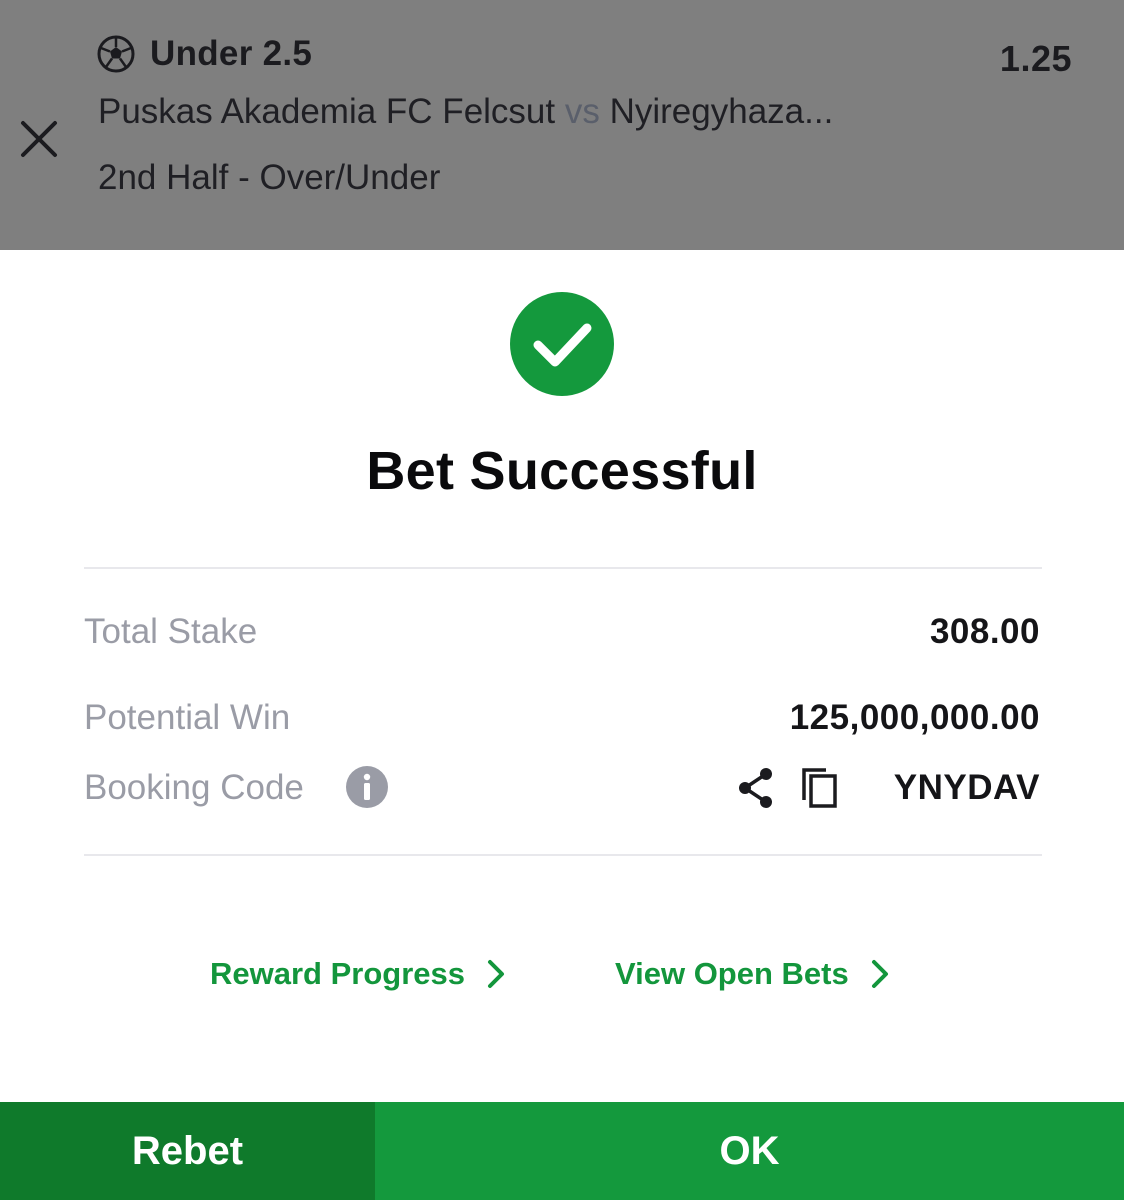  I want to click on selection-row: Under 2.5, so click(204, 54).